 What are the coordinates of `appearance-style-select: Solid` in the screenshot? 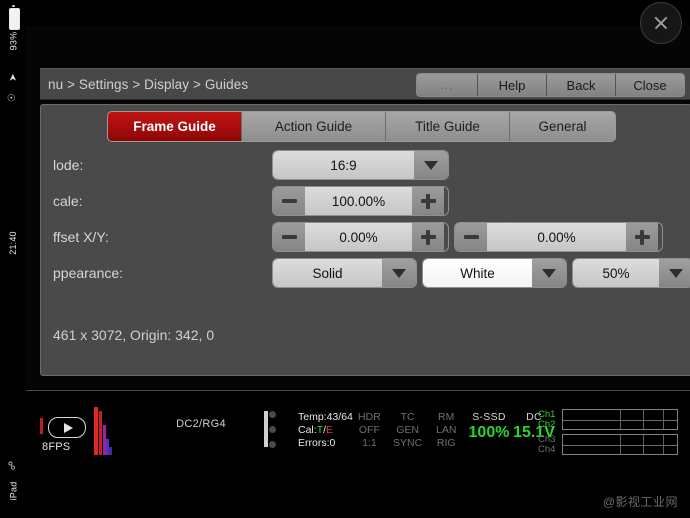 It's located at (344, 273).